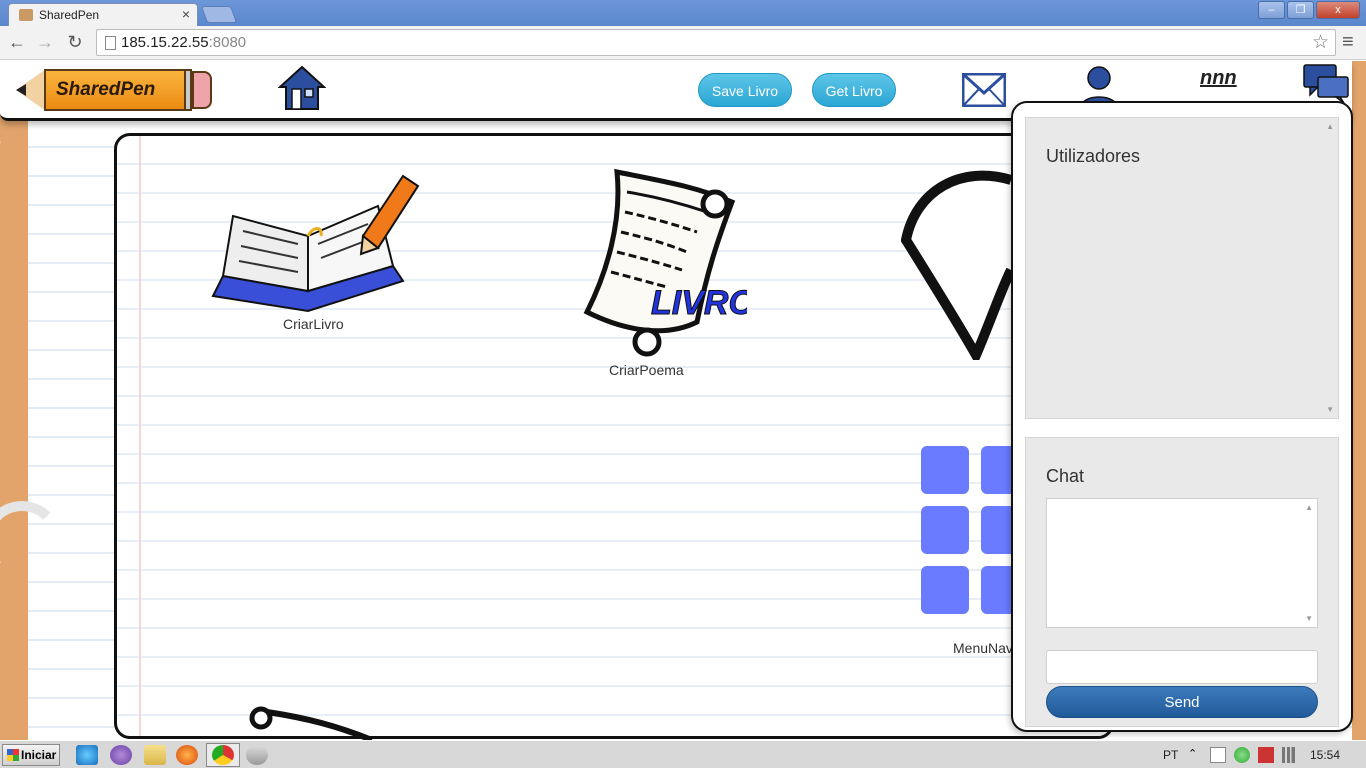 This screenshot has width=1366, height=768. I want to click on heart-outline-icon, so click(956, 265).